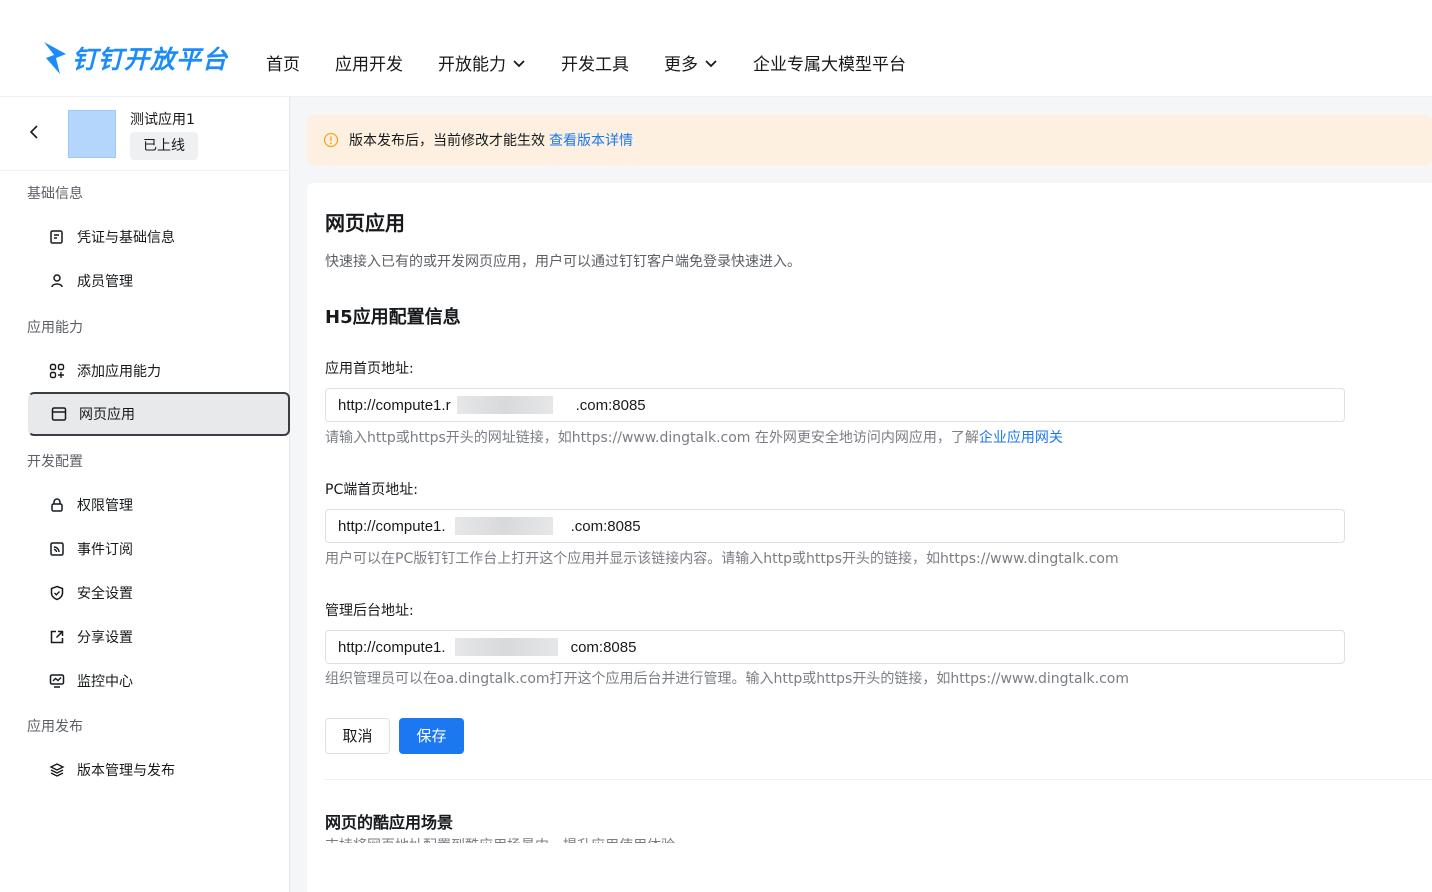 The width and height of the screenshot is (1432, 892). What do you see at coordinates (34, 132) in the screenshot?
I see `back-arrow-icon` at bounding box center [34, 132].